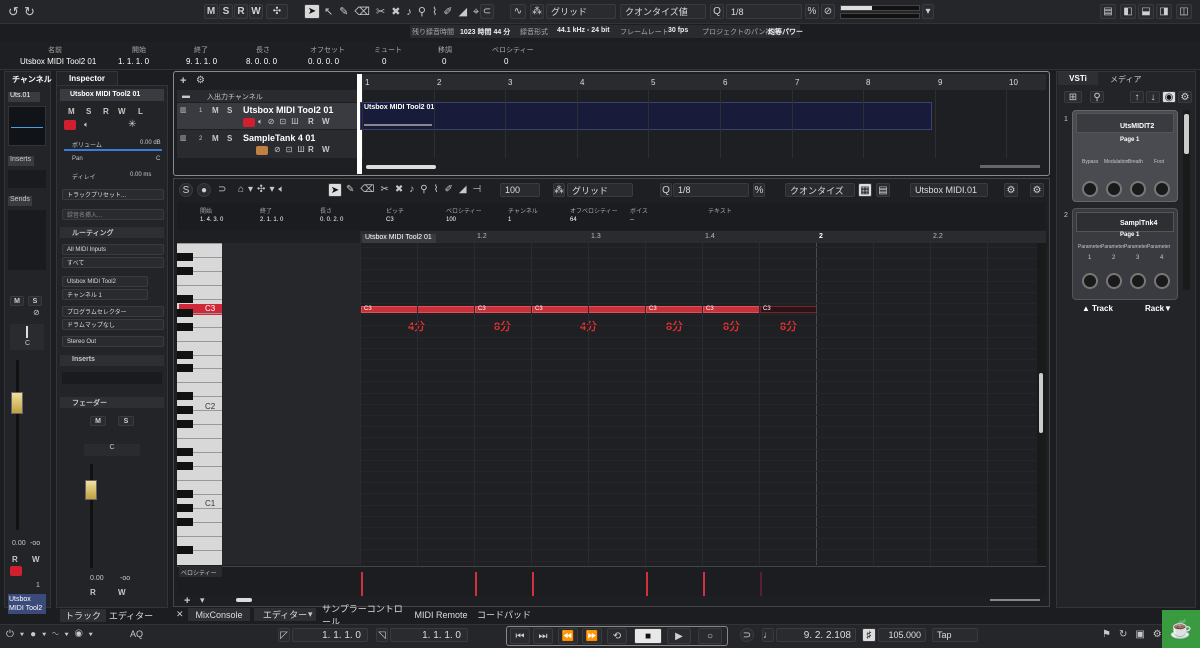  I want to click on sends-slot, so click(27, 240).